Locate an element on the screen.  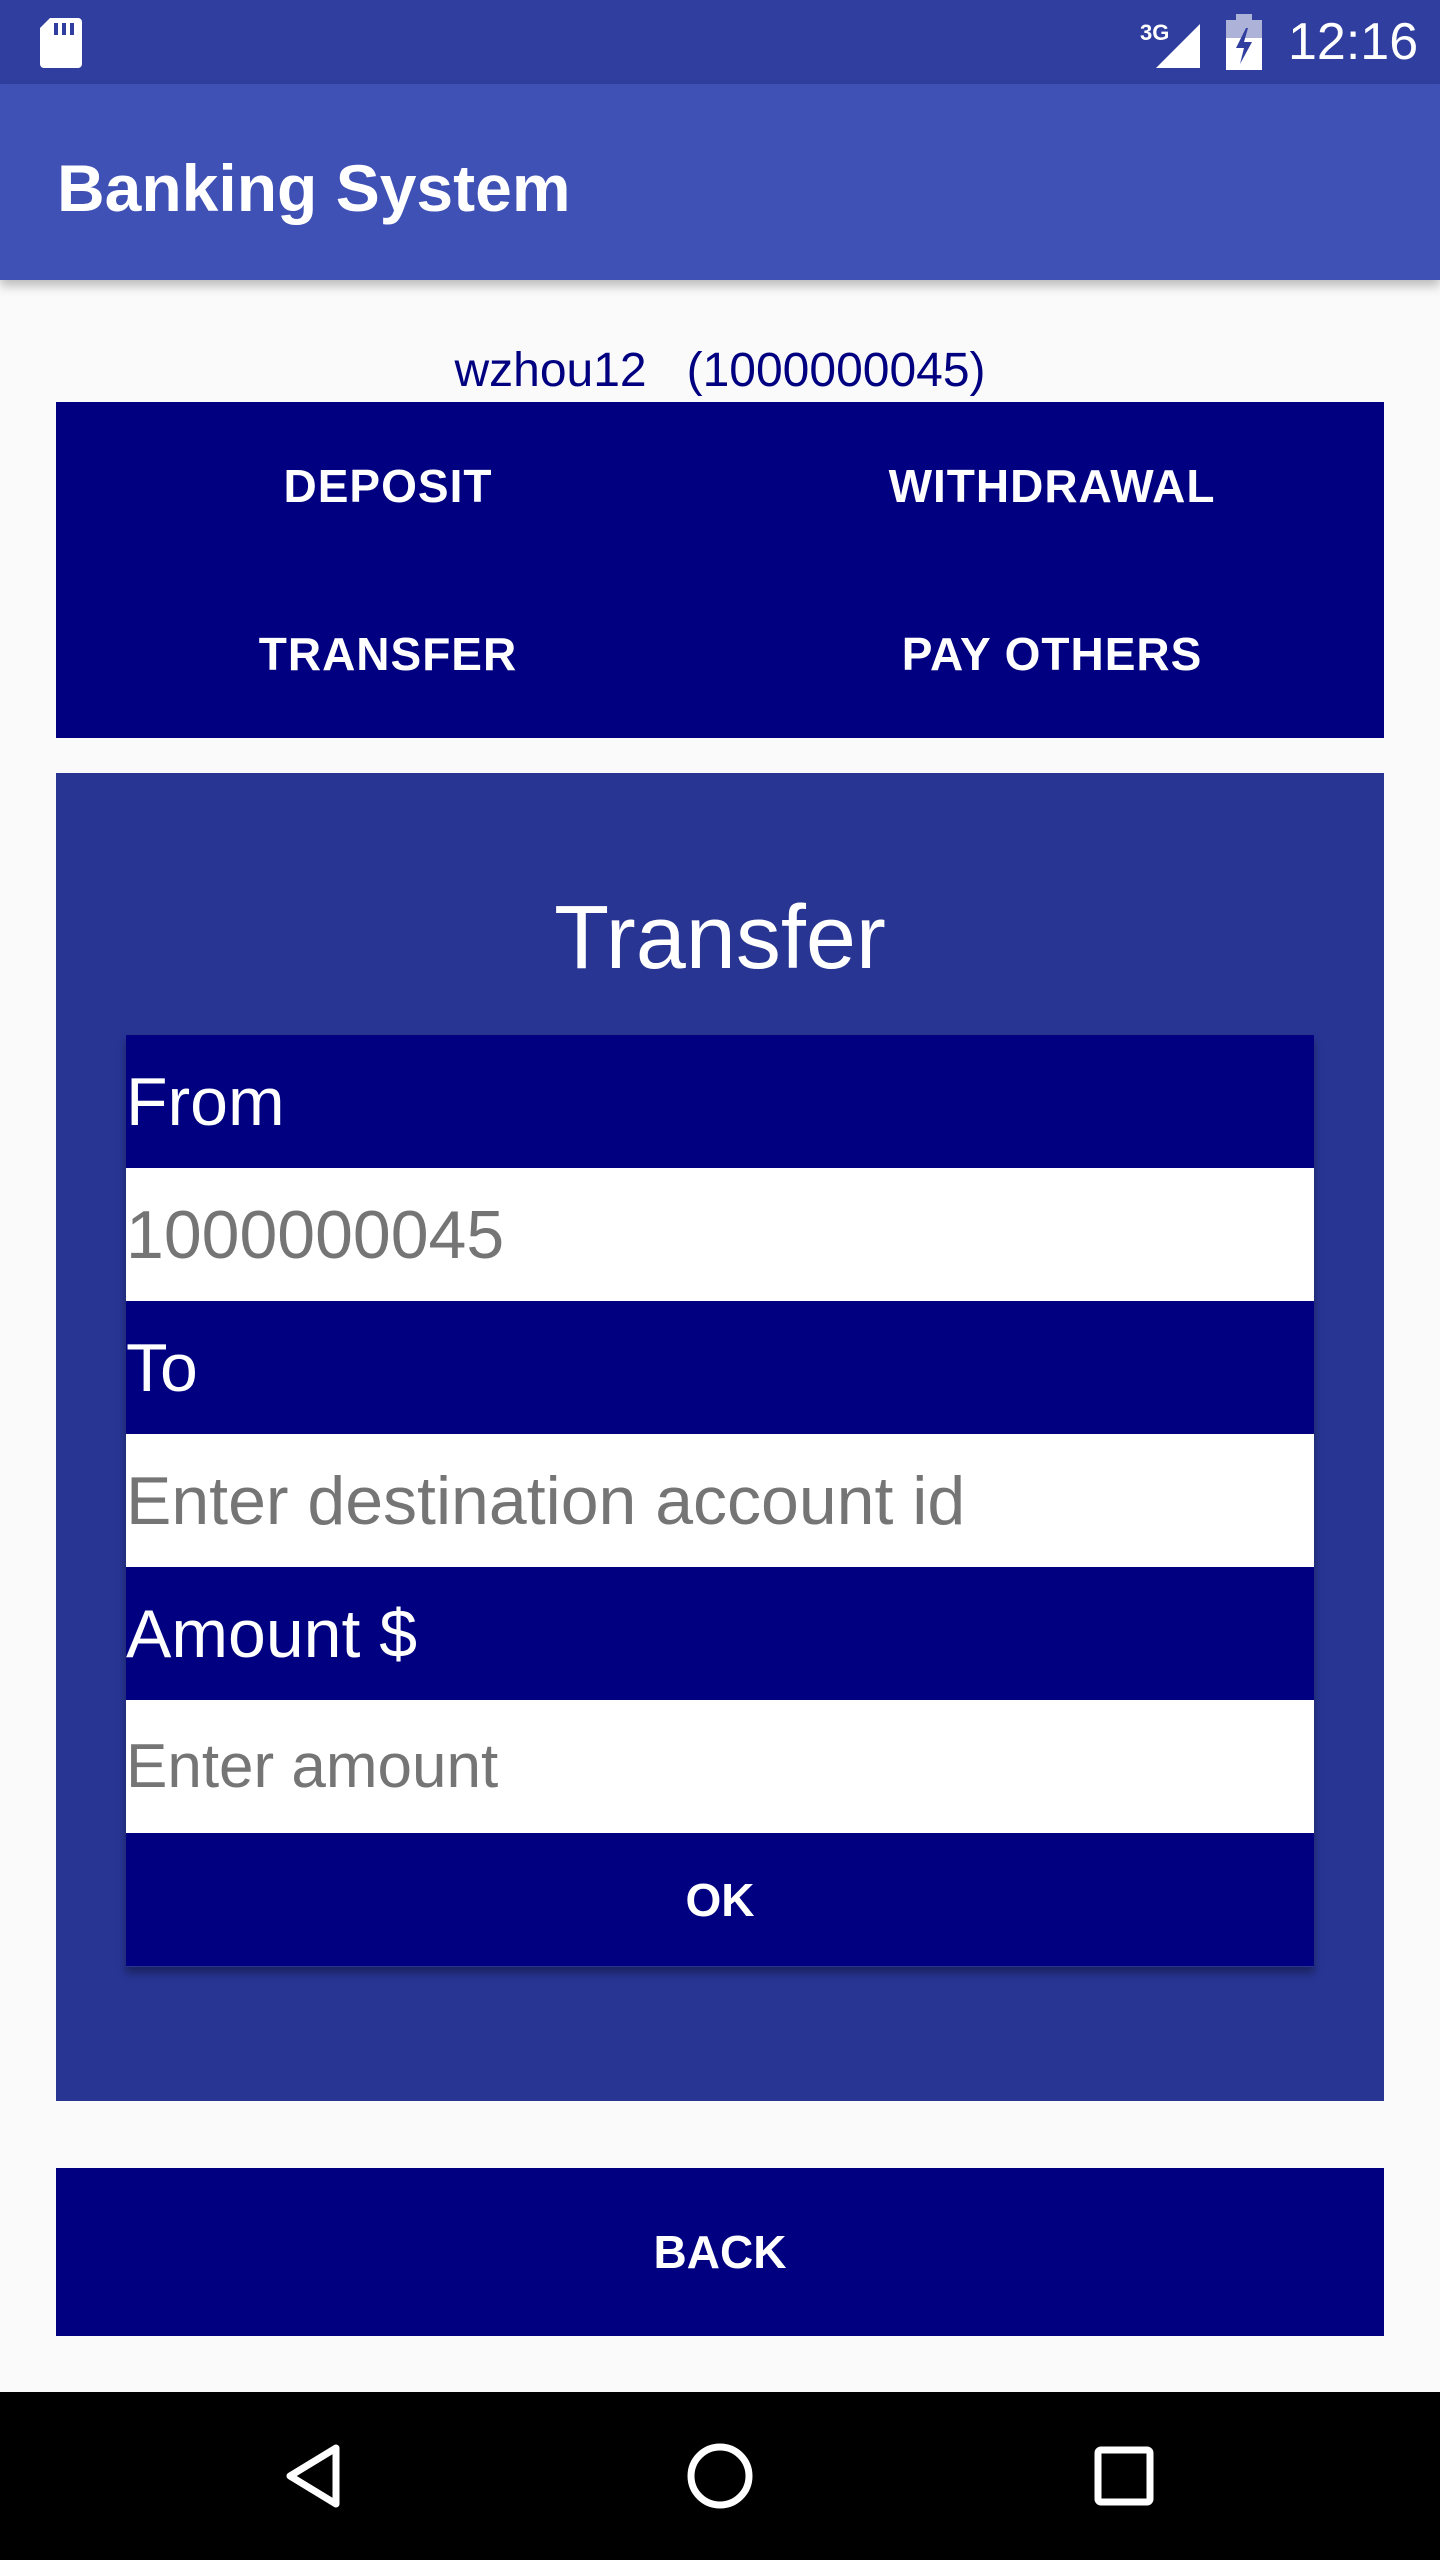
clock: 12:16 is located at coordinates (1353, 42).